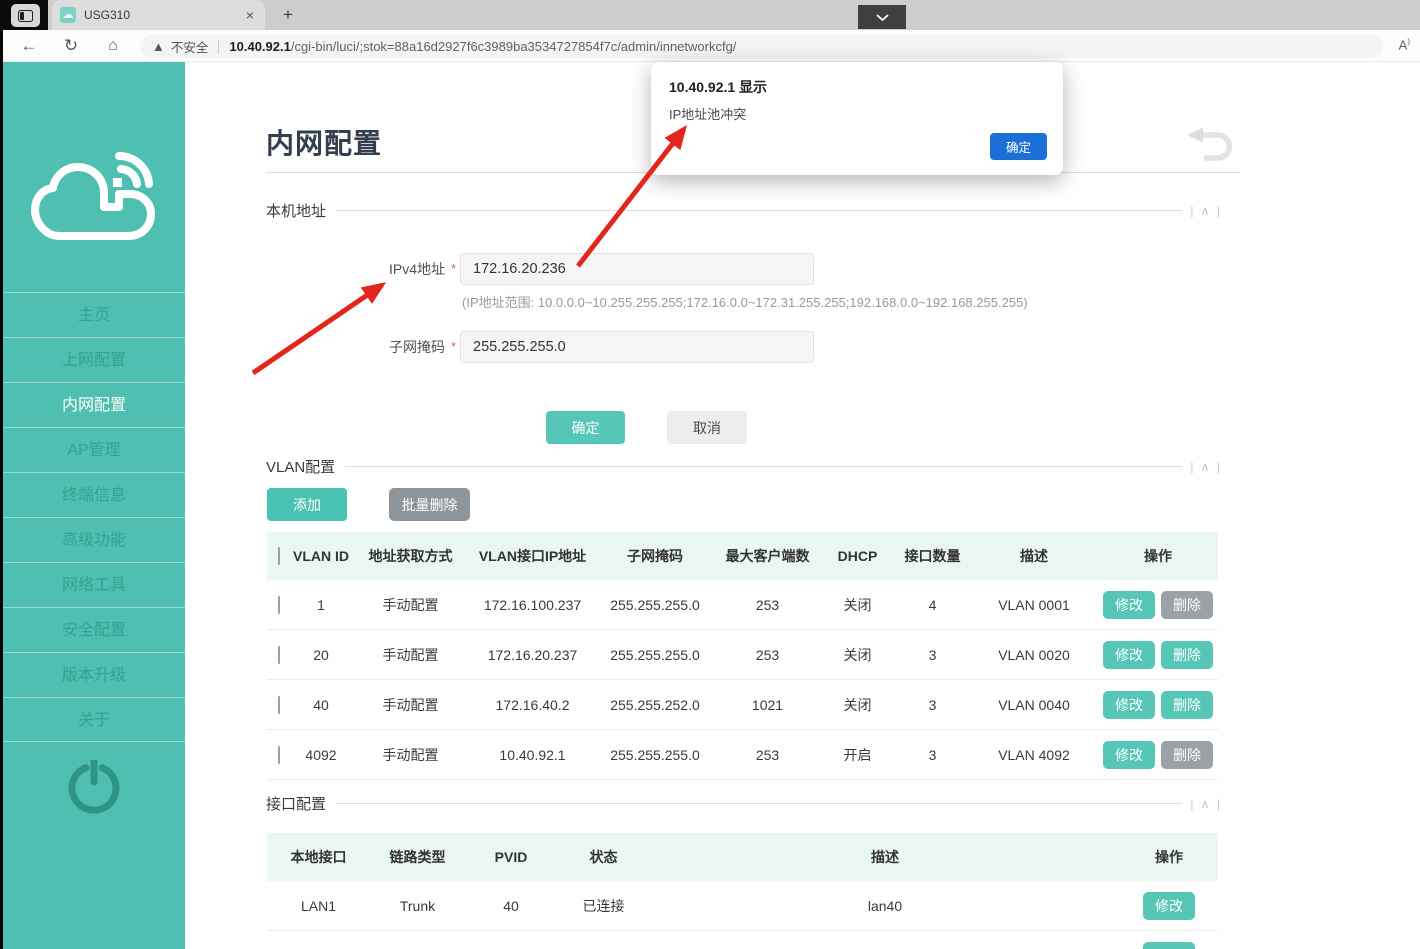 The image size is (1420, 949). Describe the element at coordinates (94, 449) in the screenshot. I see `sidebar-item-ap-management: AP管理` at that location.